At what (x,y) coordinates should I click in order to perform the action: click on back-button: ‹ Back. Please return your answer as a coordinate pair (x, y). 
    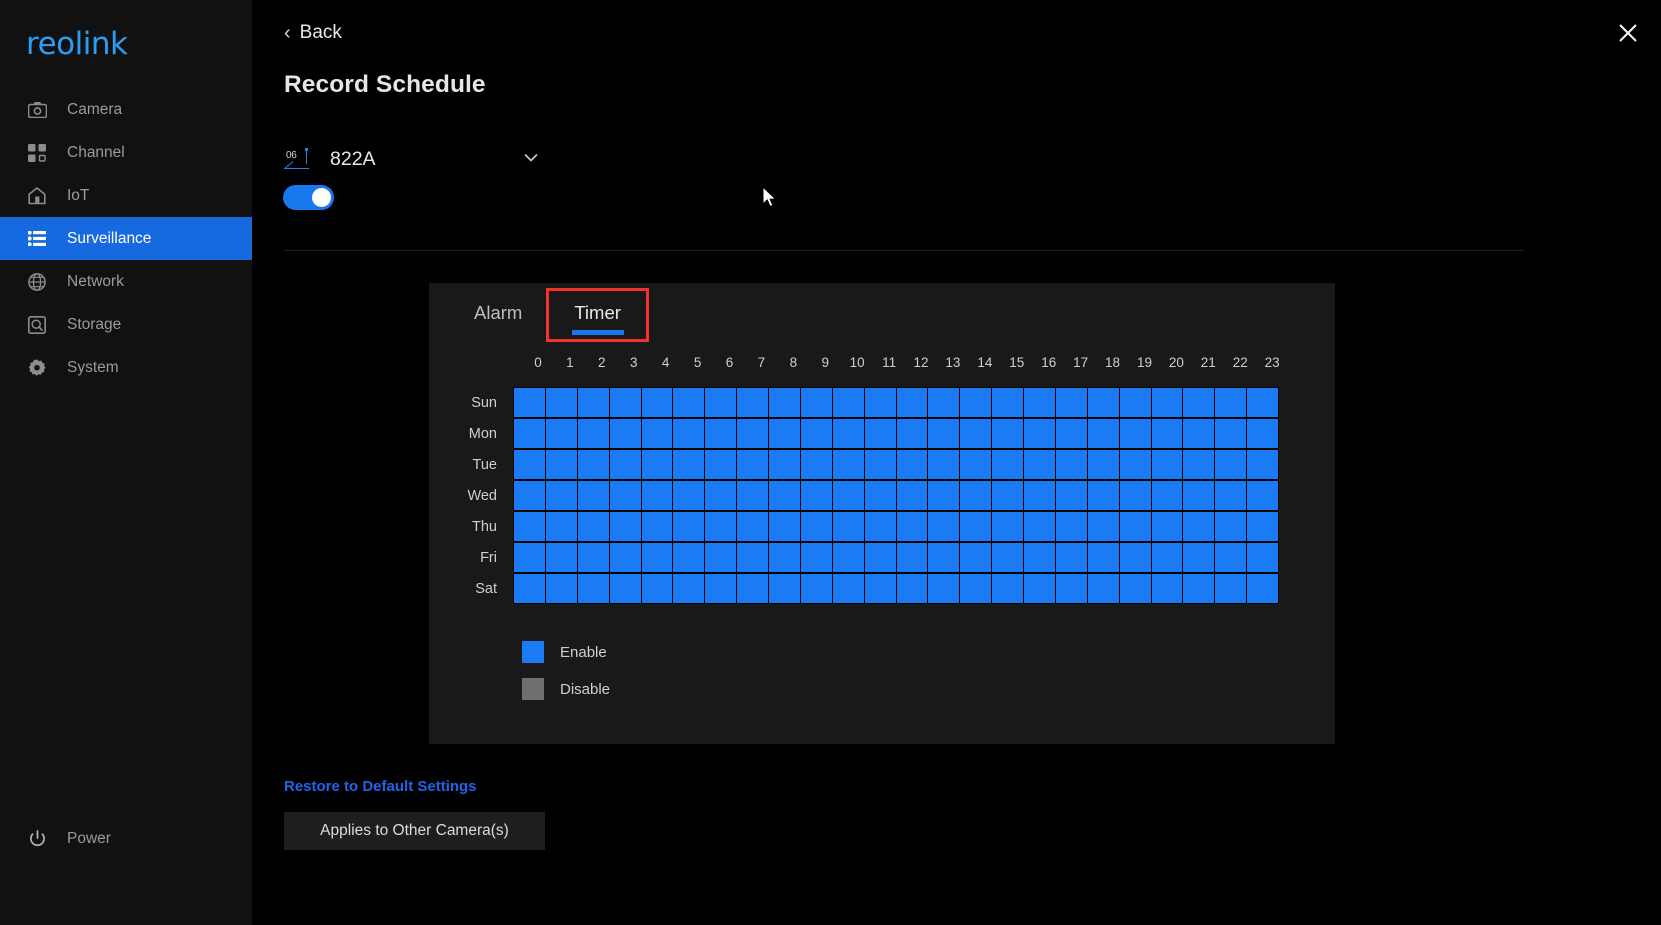
    Looking at the image, I should click on (313, 33).